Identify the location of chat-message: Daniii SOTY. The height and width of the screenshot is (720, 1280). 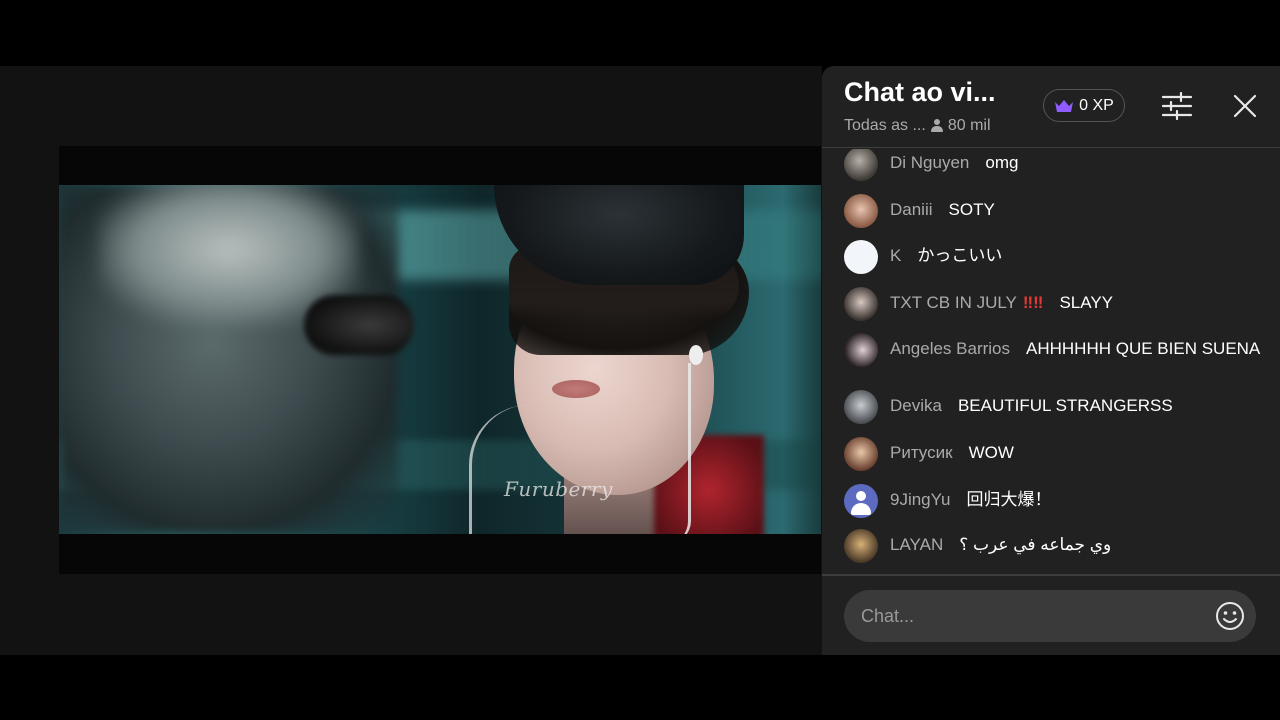
(1054, 211).